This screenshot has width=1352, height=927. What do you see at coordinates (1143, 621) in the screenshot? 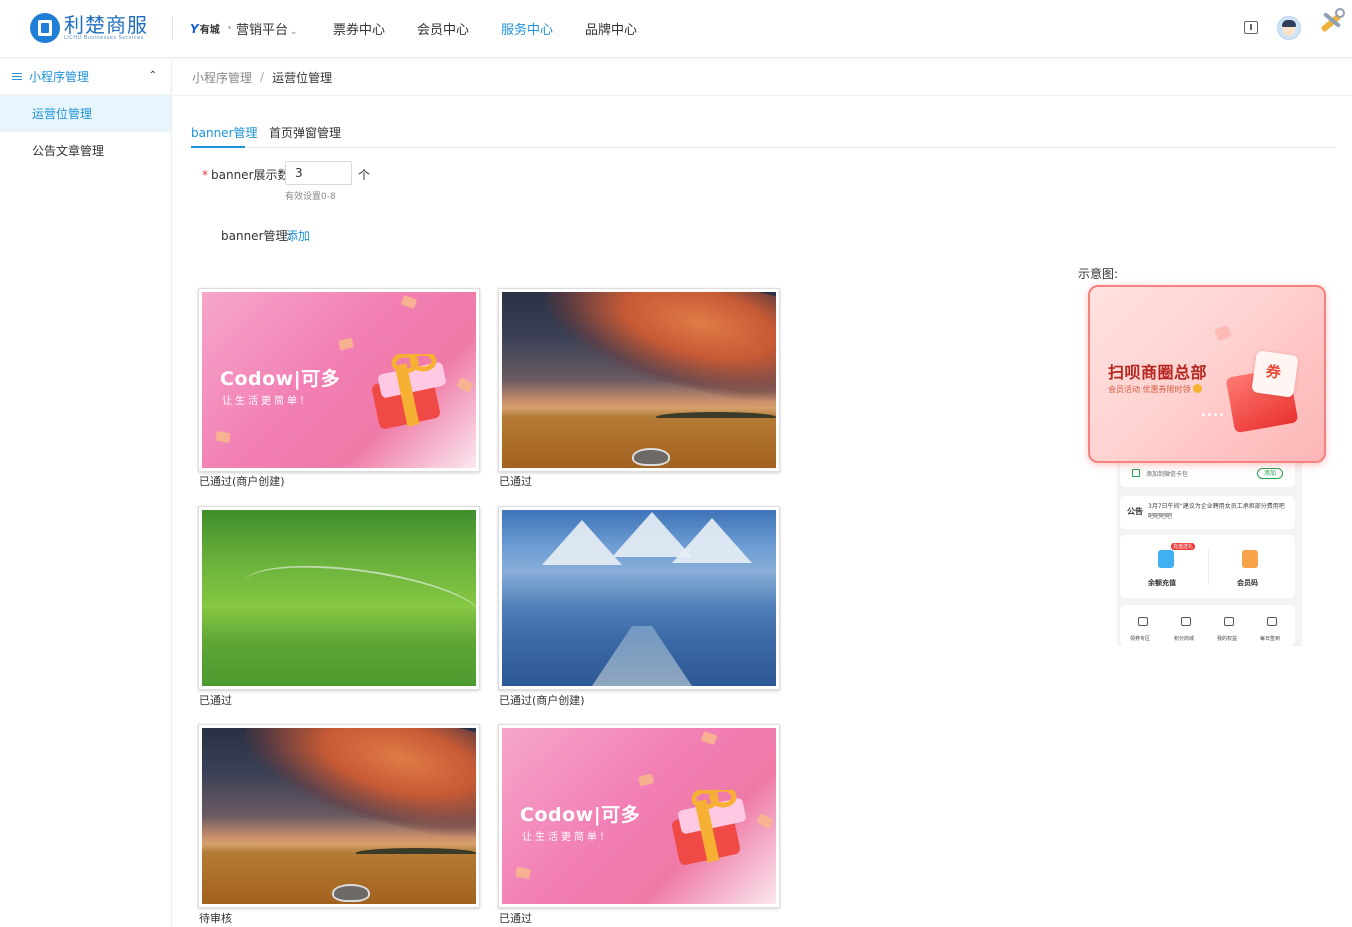
I see `coupon-icon` at bounding box center [1143, 621].